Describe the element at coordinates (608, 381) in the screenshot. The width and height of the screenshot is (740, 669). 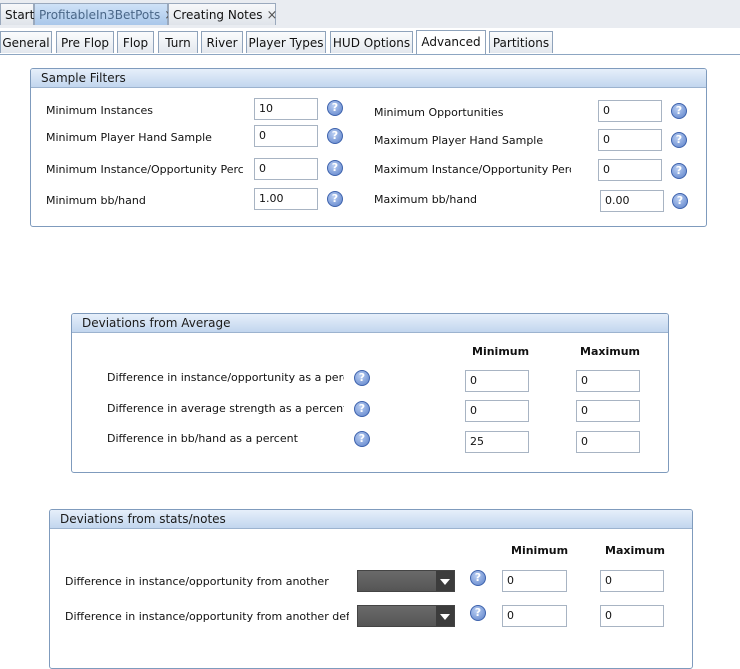
I see `diff-instance-opportunity-max-input: 0` at that location.